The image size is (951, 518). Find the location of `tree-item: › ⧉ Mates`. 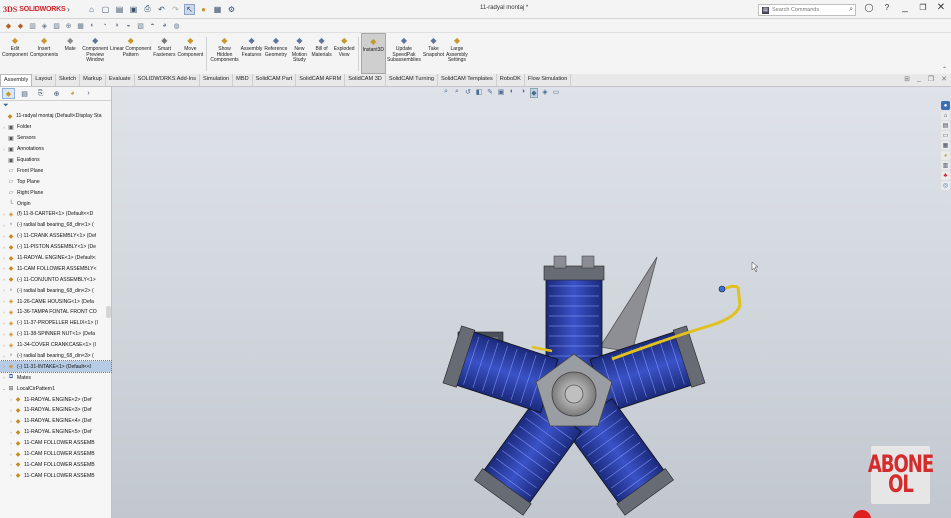

tree-item: › ⧉ Mates is located at coordinates (55, 377).